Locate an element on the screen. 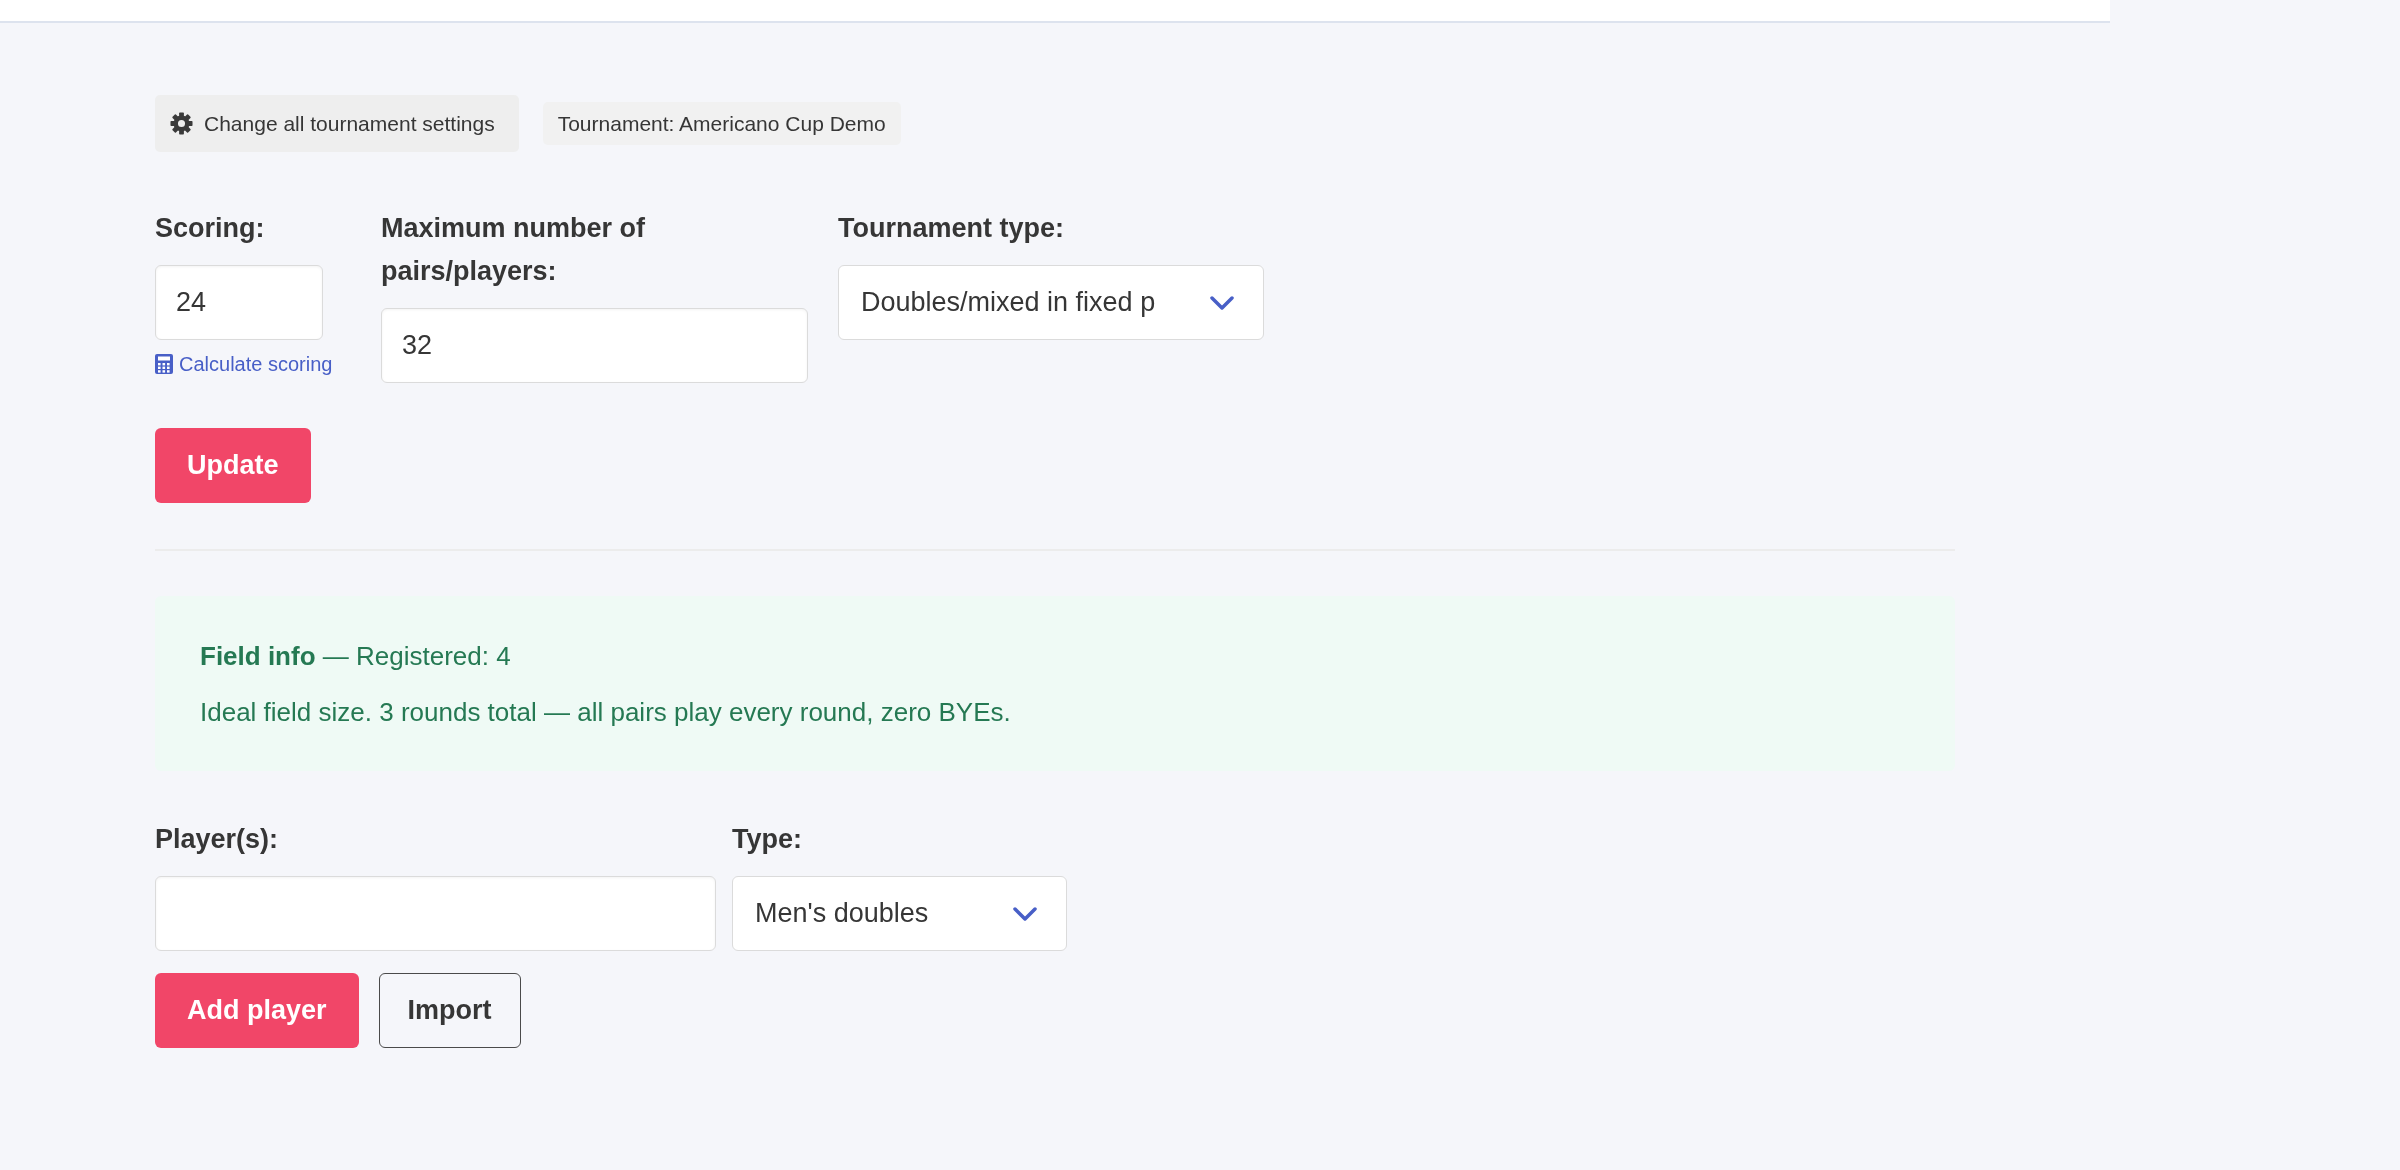 The height and width of the screenshot is (1170, 2400). field-label: Tournament type: is located at coordinates (951, 228).